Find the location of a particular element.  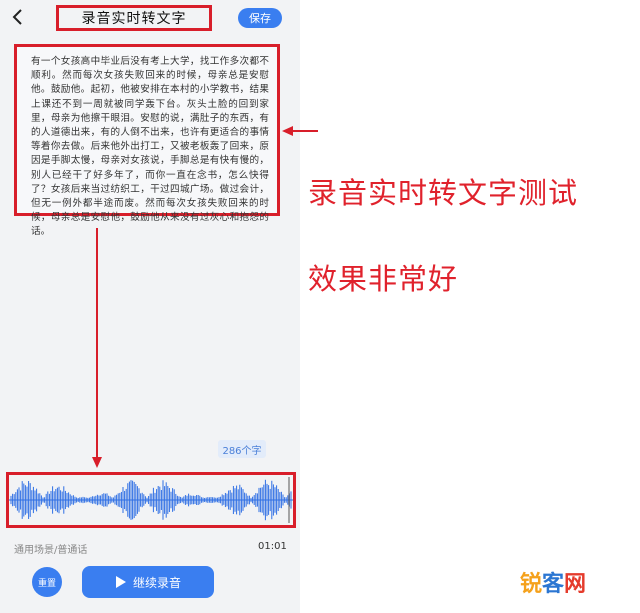

site-watermark: 锐客网 is located at coordinates (553, 584).